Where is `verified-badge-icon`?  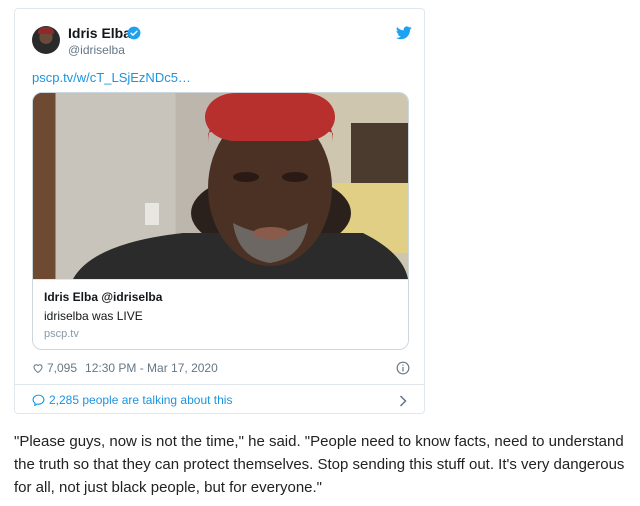
verified-badge-icon is located at coordinates (134, 33).